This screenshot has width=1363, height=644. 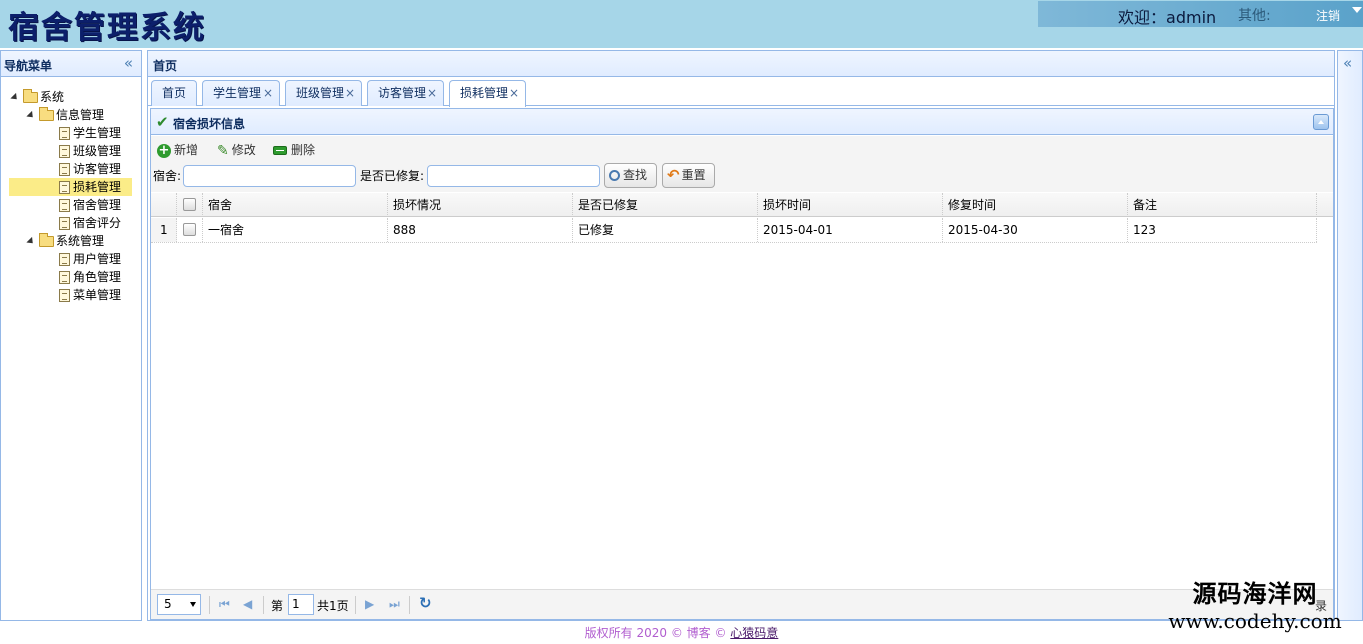 What do you see at coordinates (301, 604) in the screenshot?
I see `page-number-input: 1` at bounding box center [301, 604].